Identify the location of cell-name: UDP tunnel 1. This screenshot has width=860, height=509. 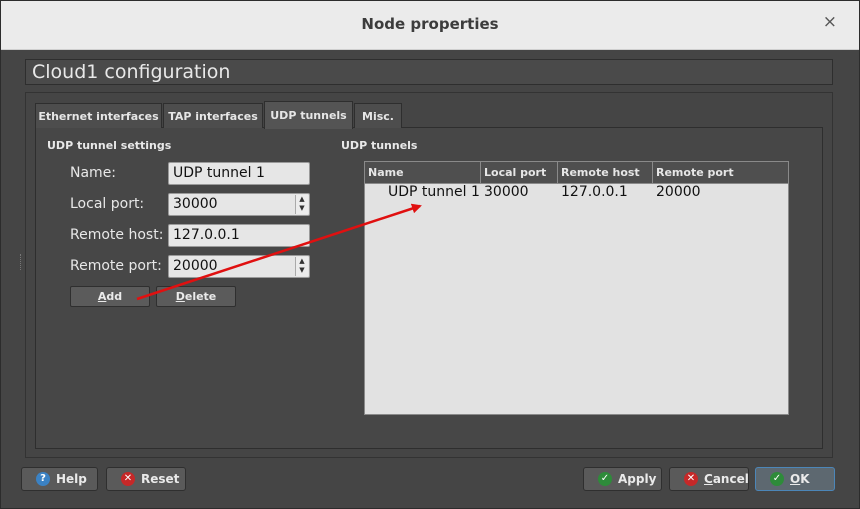
(434, 192).